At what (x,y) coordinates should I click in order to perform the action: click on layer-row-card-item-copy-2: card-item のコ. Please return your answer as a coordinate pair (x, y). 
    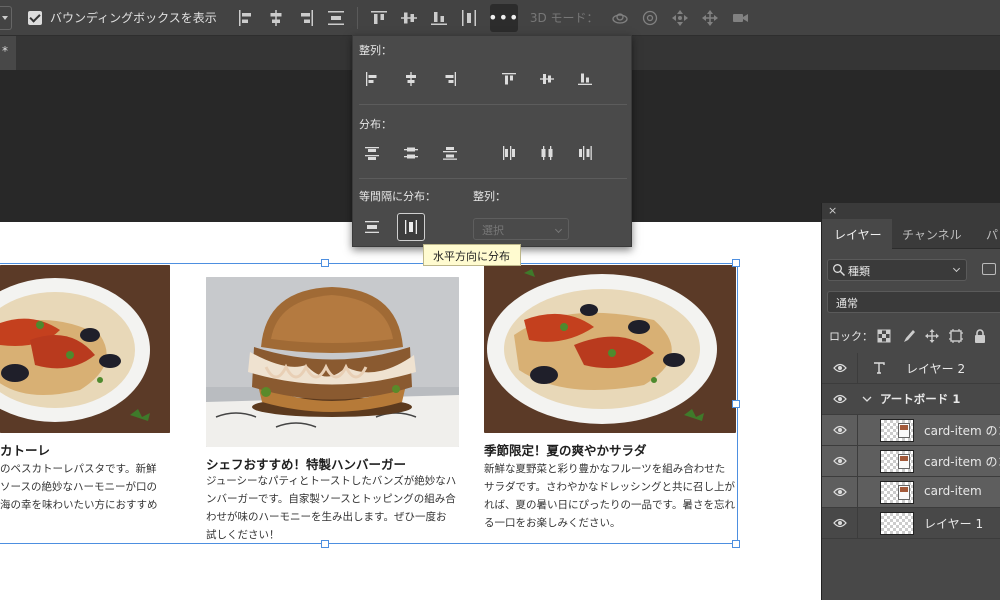
    Looking at the image, I should click on (911, 430).